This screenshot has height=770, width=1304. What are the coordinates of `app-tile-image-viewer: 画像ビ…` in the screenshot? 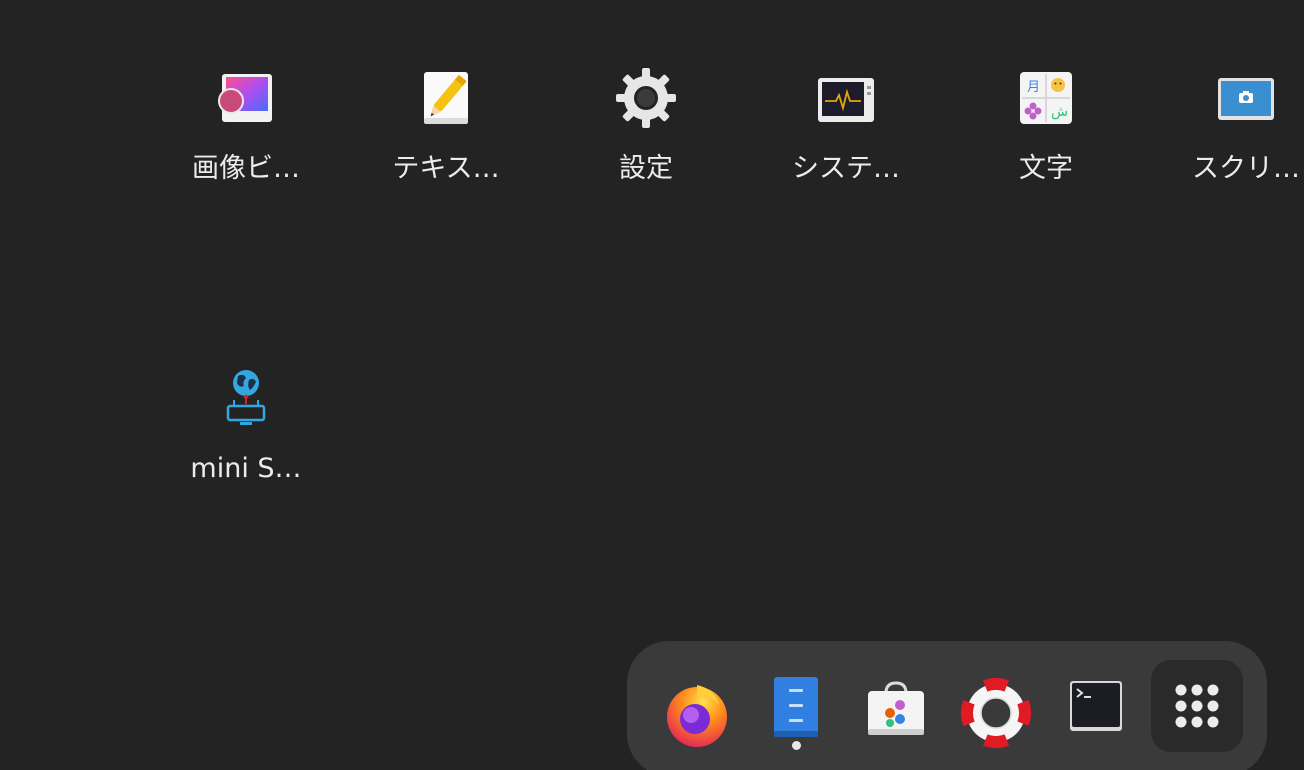 It's located at (246, 95).